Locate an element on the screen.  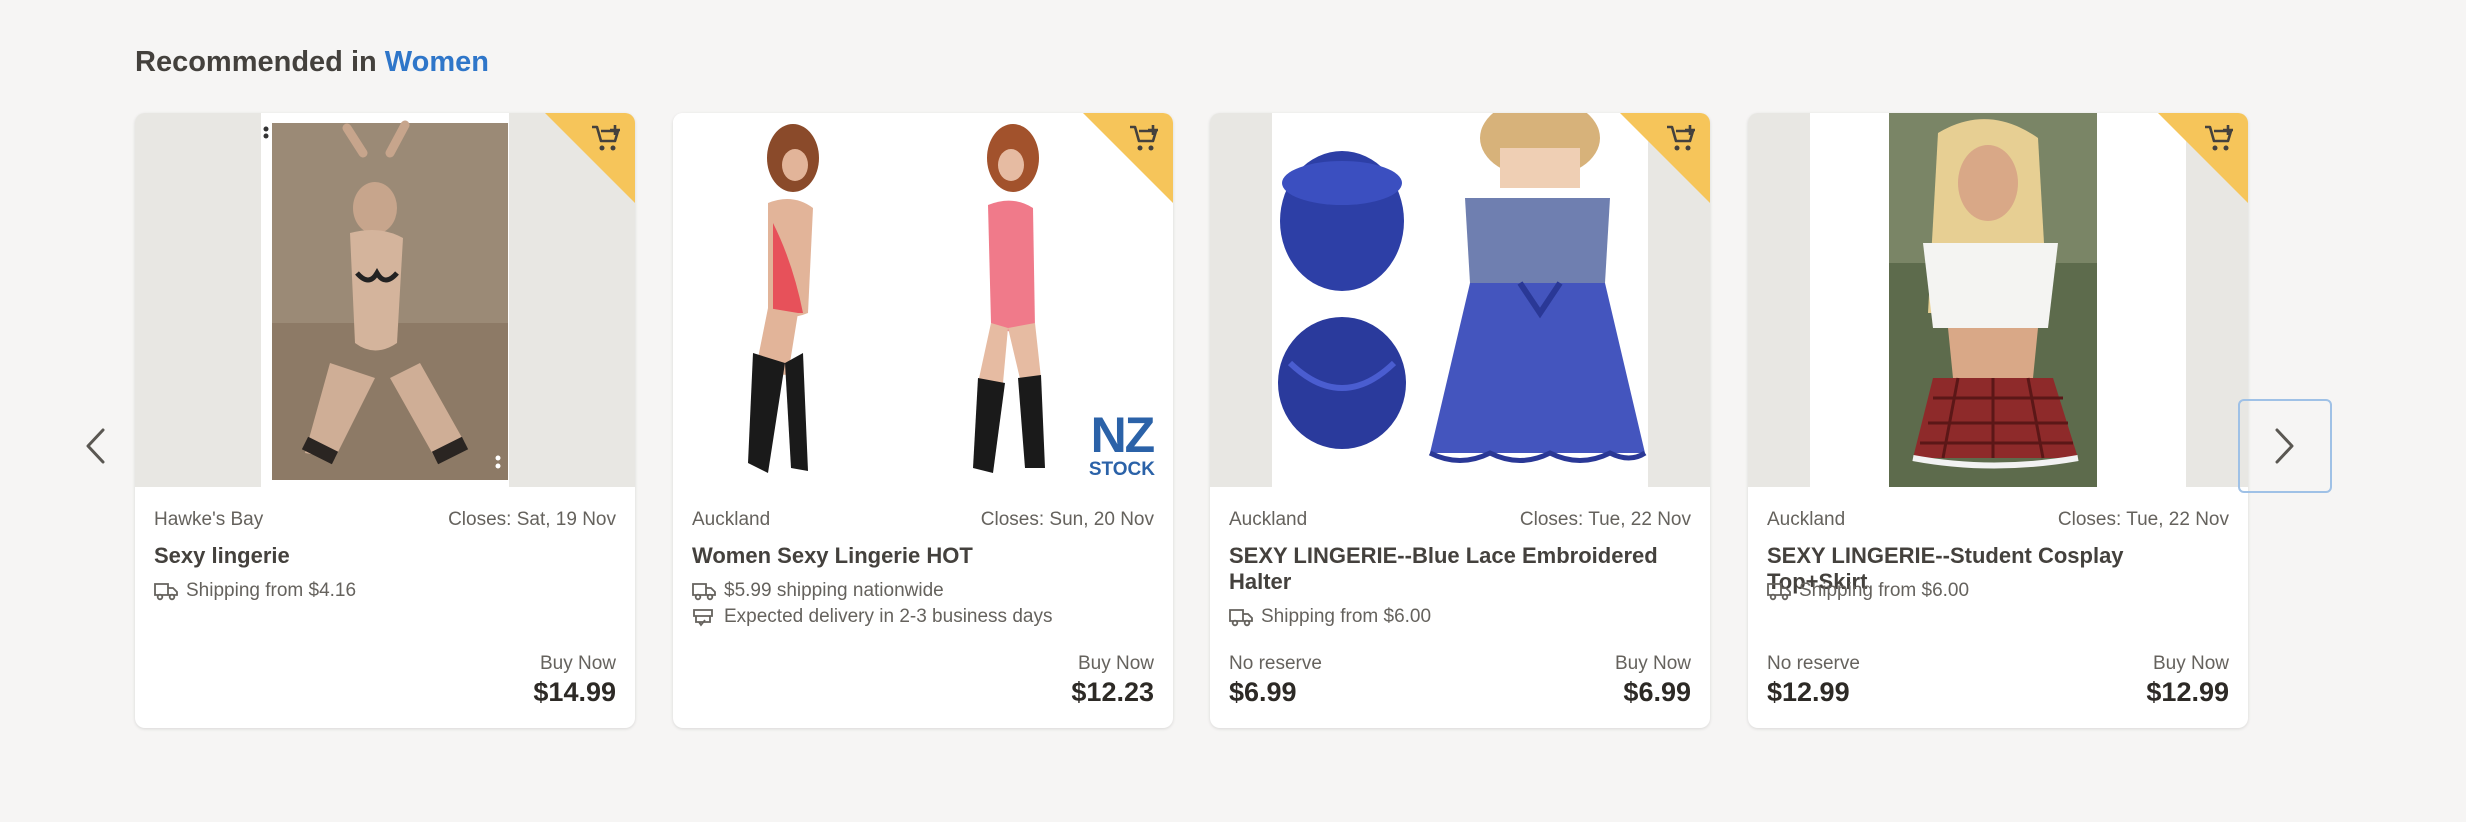
chevron-left-icon is located at coordinates (95, 446).